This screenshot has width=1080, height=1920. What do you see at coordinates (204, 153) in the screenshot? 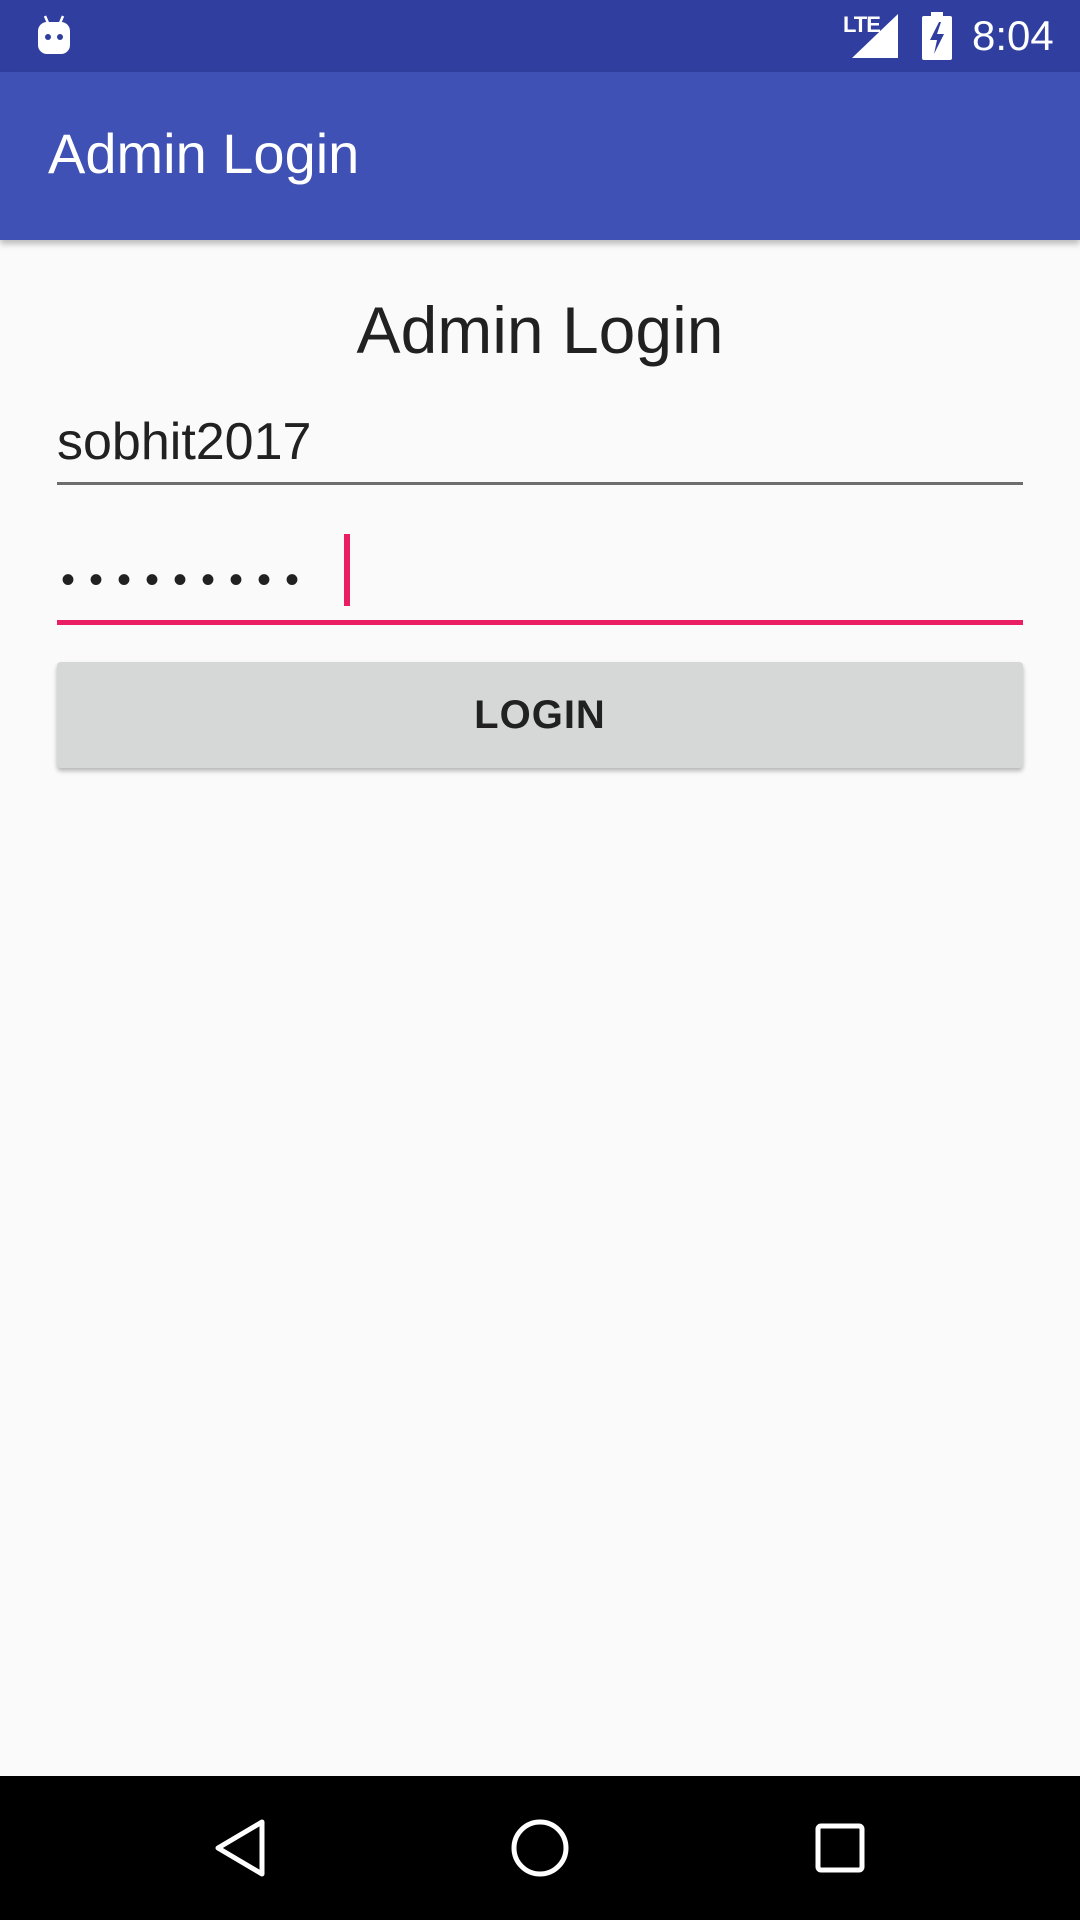
I see `app-bar-title: Admin Login` at bounding box center [204, 153].